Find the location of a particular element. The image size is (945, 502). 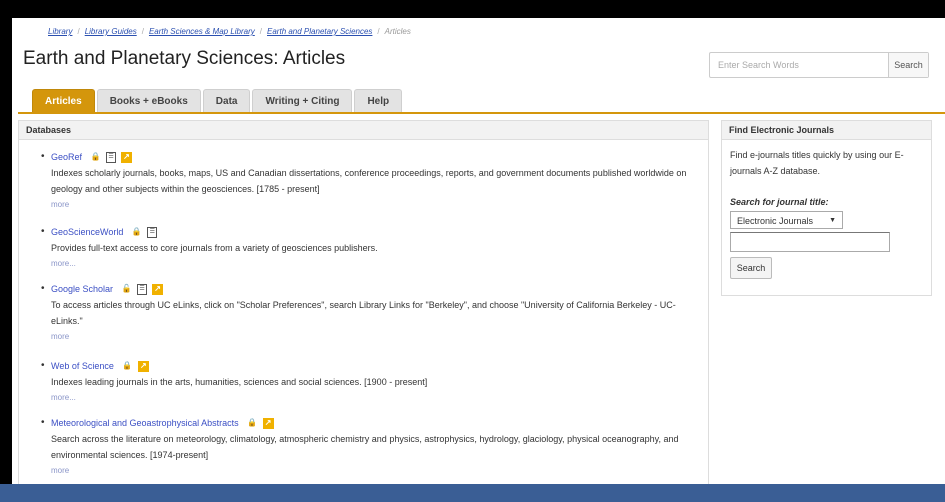

search-button: Search is located at coordinates (908, 65).